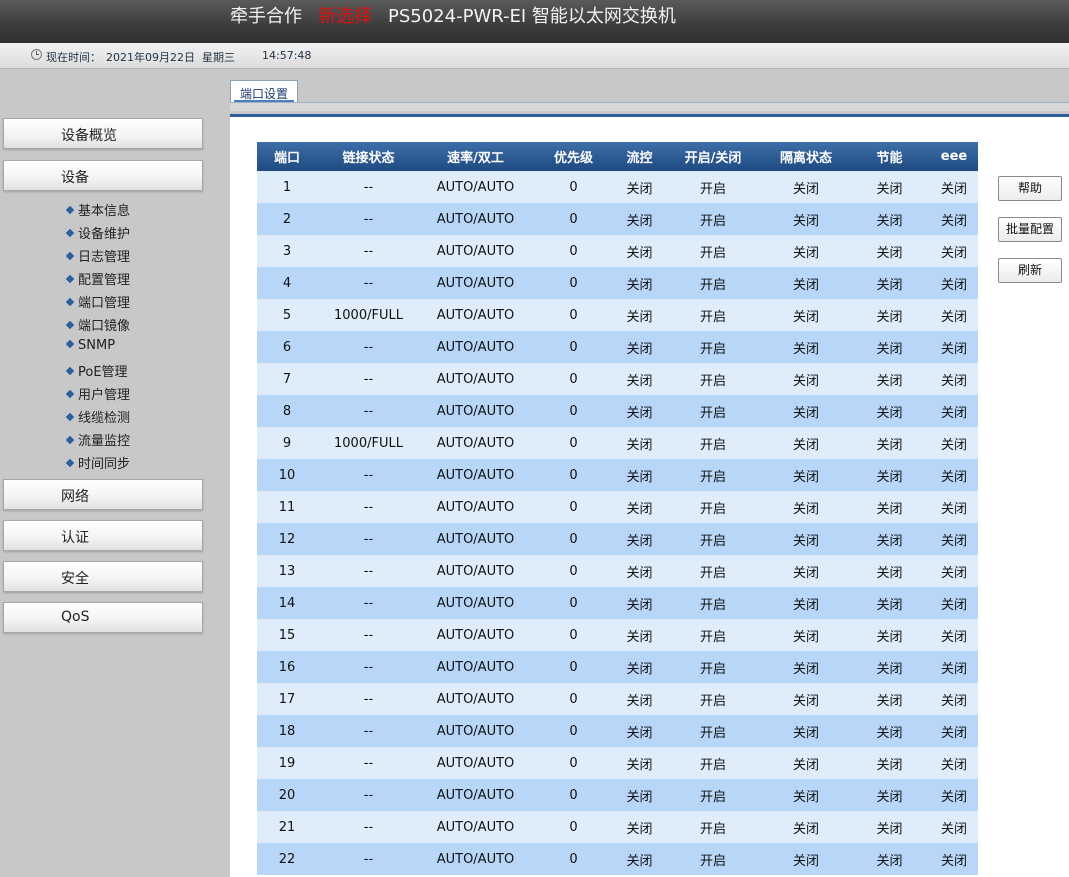 This screenshot has width=1069, height=877. I want to click on refresh-button: 刷新, so click(1030, 270).